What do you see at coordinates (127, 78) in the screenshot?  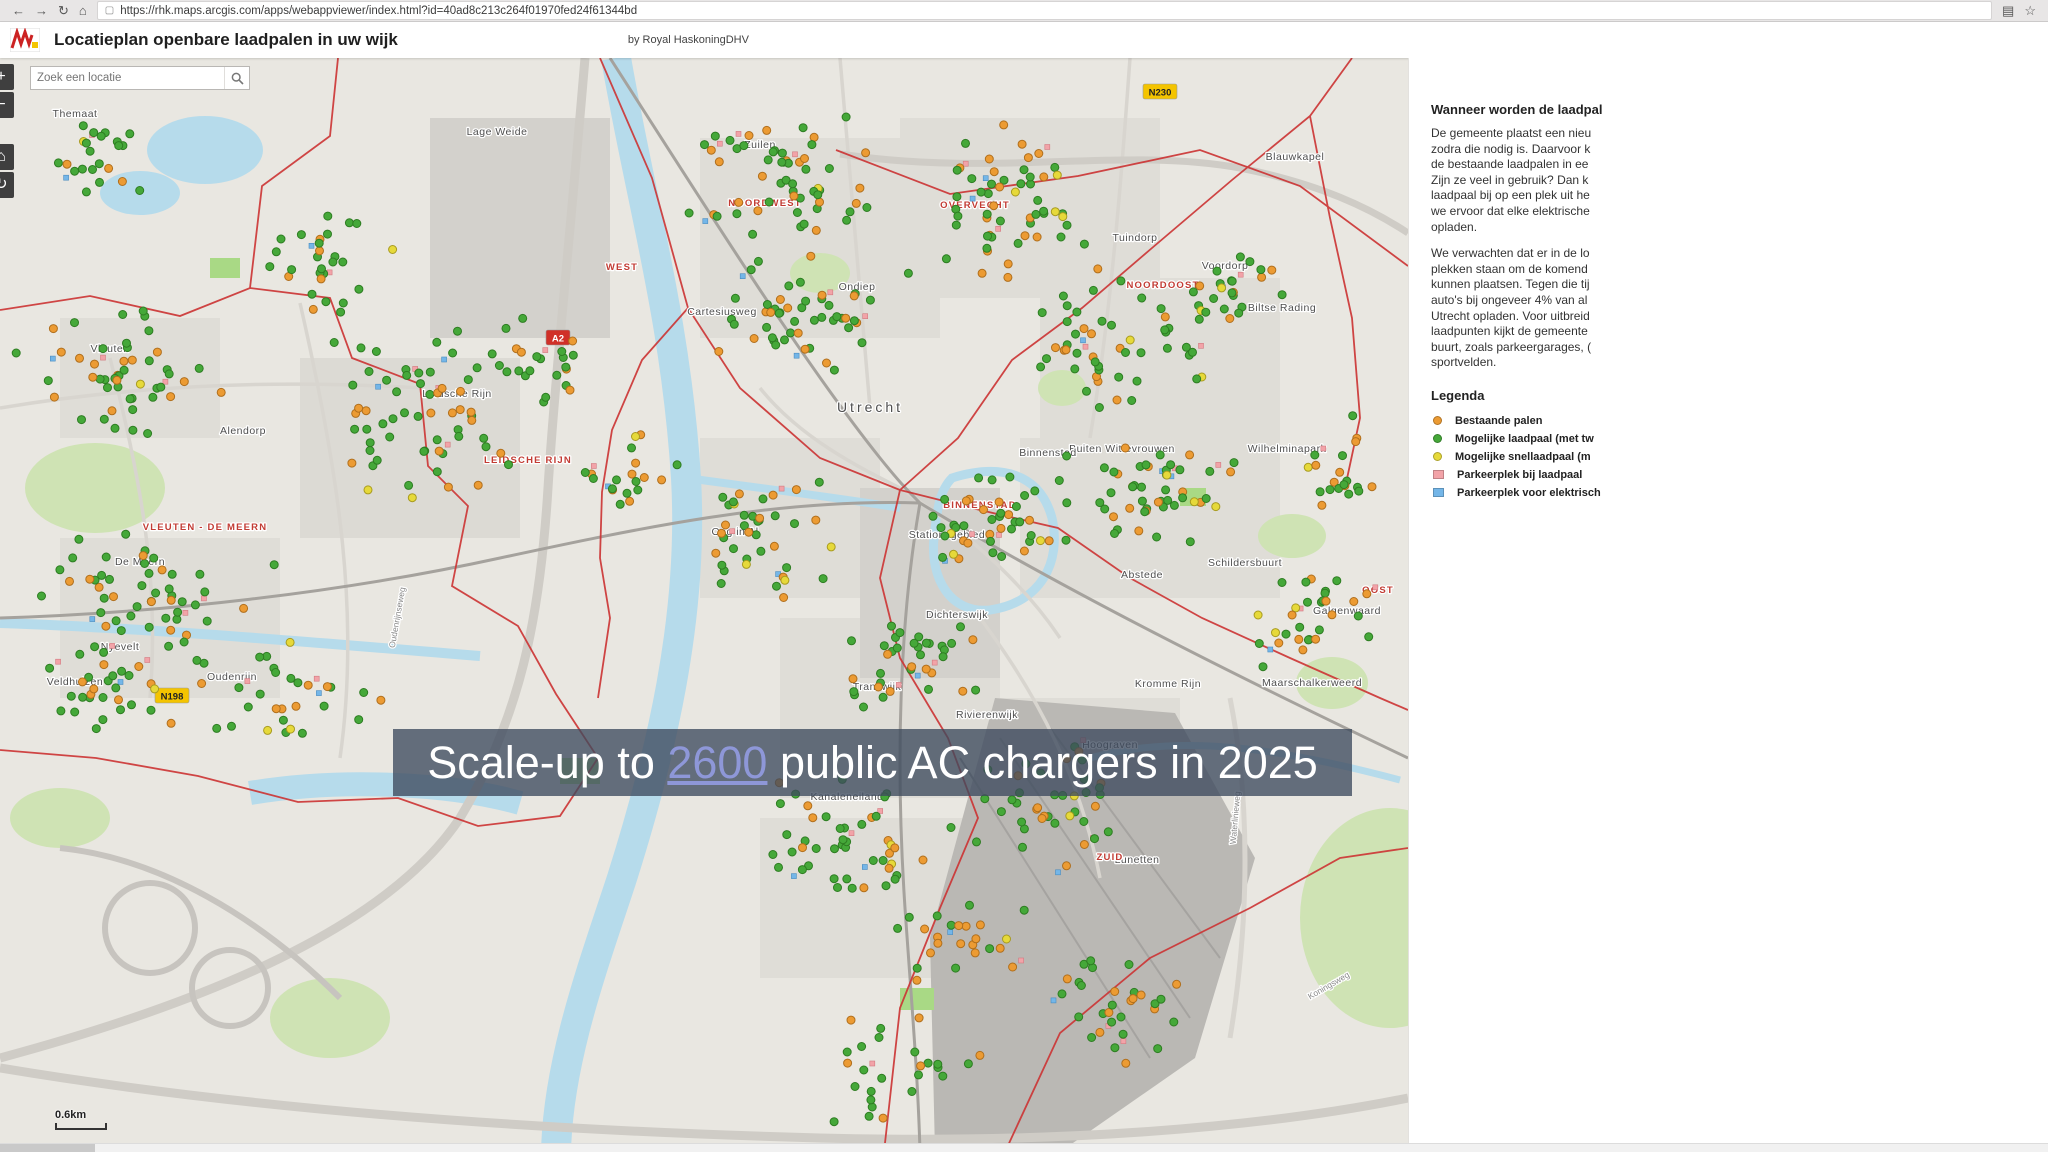 I see `search-input` at bounding box center [127, 78].